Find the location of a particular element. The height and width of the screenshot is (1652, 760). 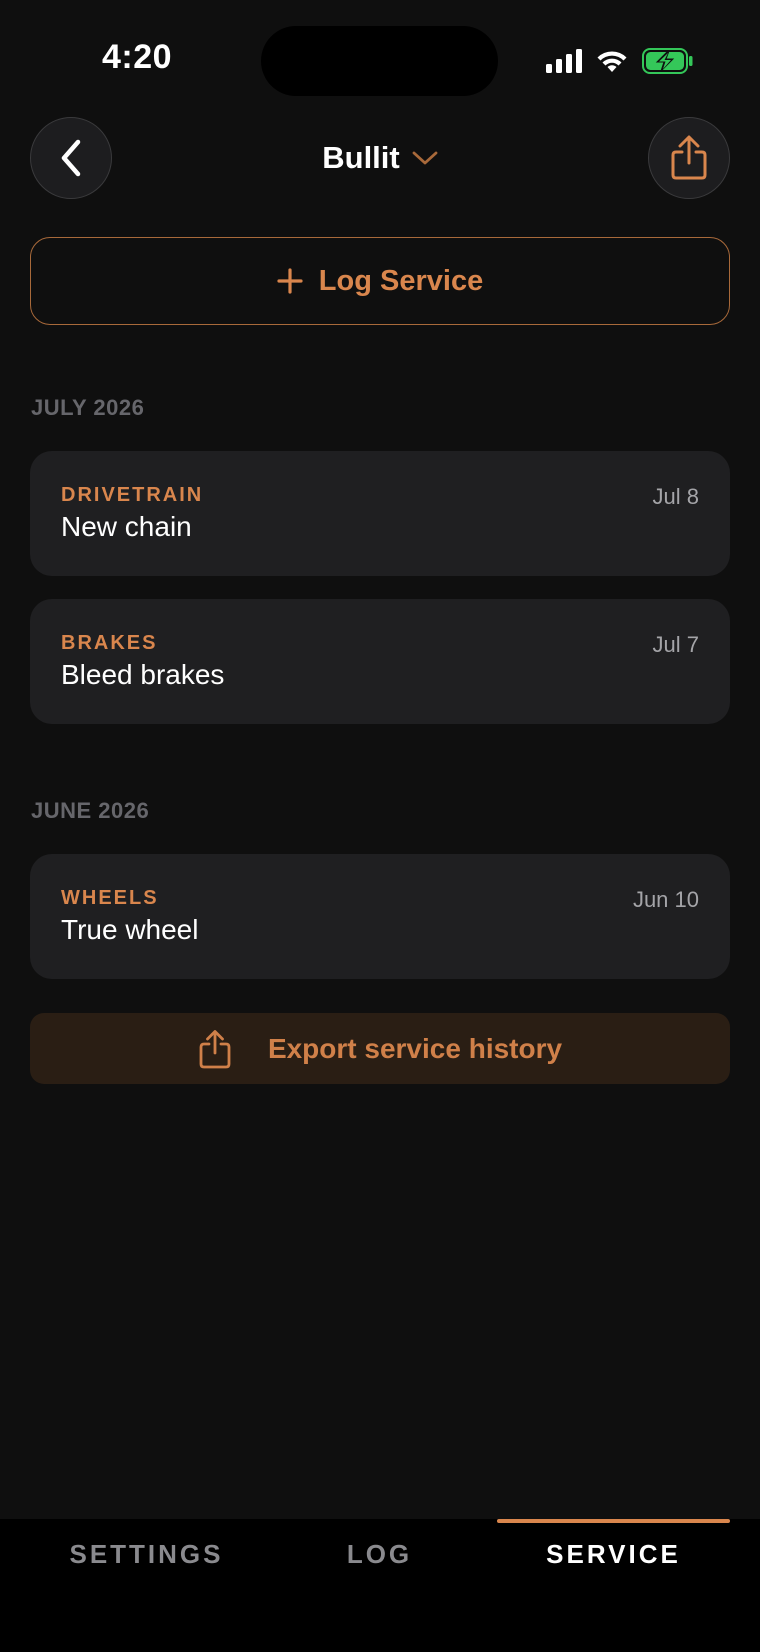

service-date: Jul 7 is located at coordinates (675, 644).